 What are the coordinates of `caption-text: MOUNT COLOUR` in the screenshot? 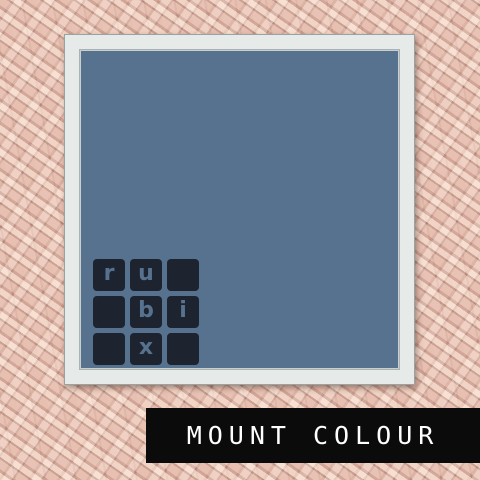 It's located at (313, 435).